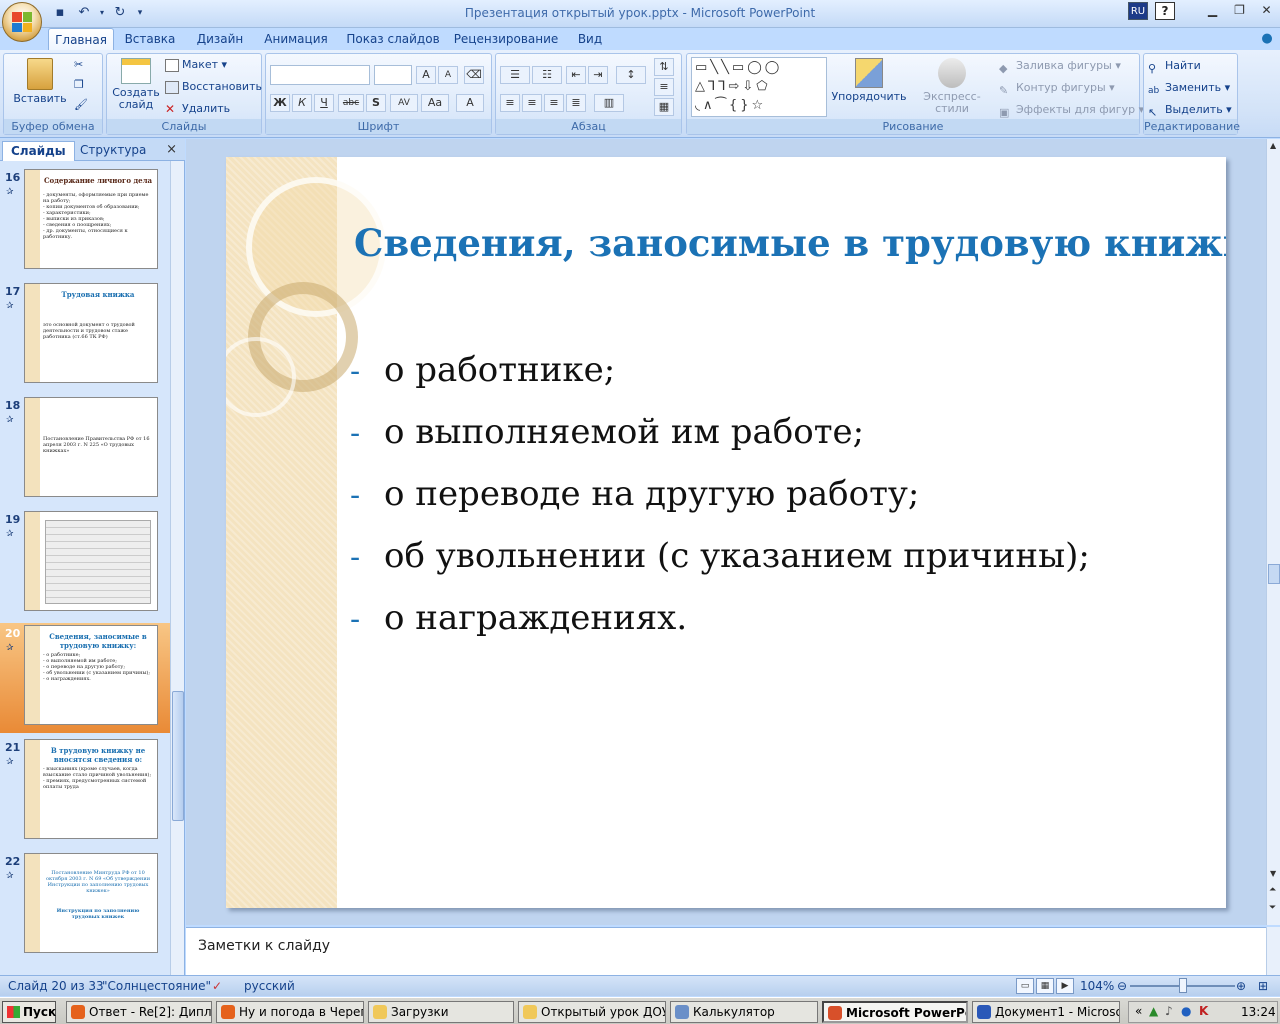  What do you see at coordinates (1186, 1011) in the screenshot?
I see `tray-app-icon: ●` at bounding box center [1186, 1011].